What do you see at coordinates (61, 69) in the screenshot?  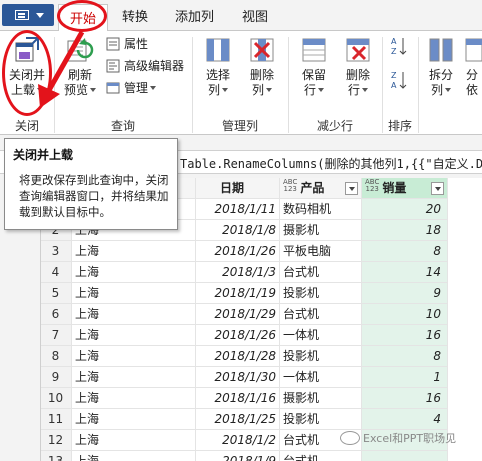 I see `annotation-arrow-icon` at bounding box center [61, 69].